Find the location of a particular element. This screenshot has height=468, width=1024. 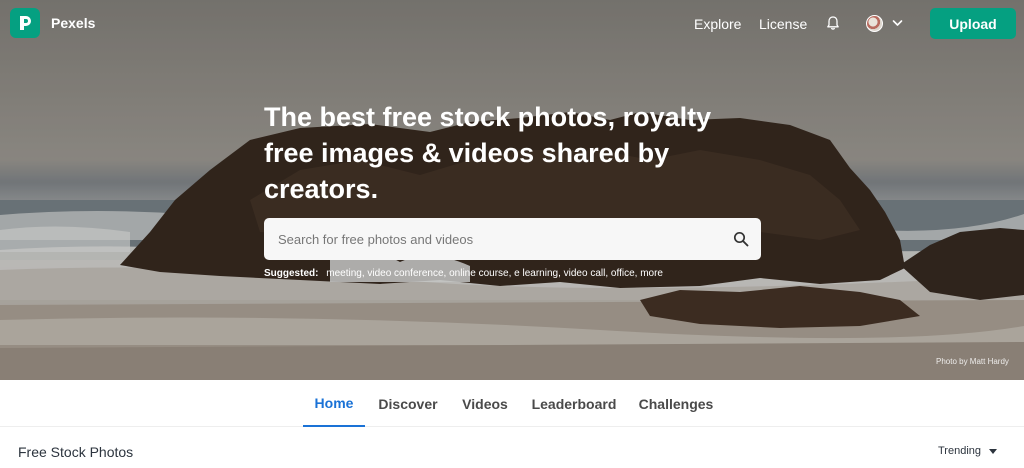

suggestion-link: e learning is located at coordinates (536, 273).